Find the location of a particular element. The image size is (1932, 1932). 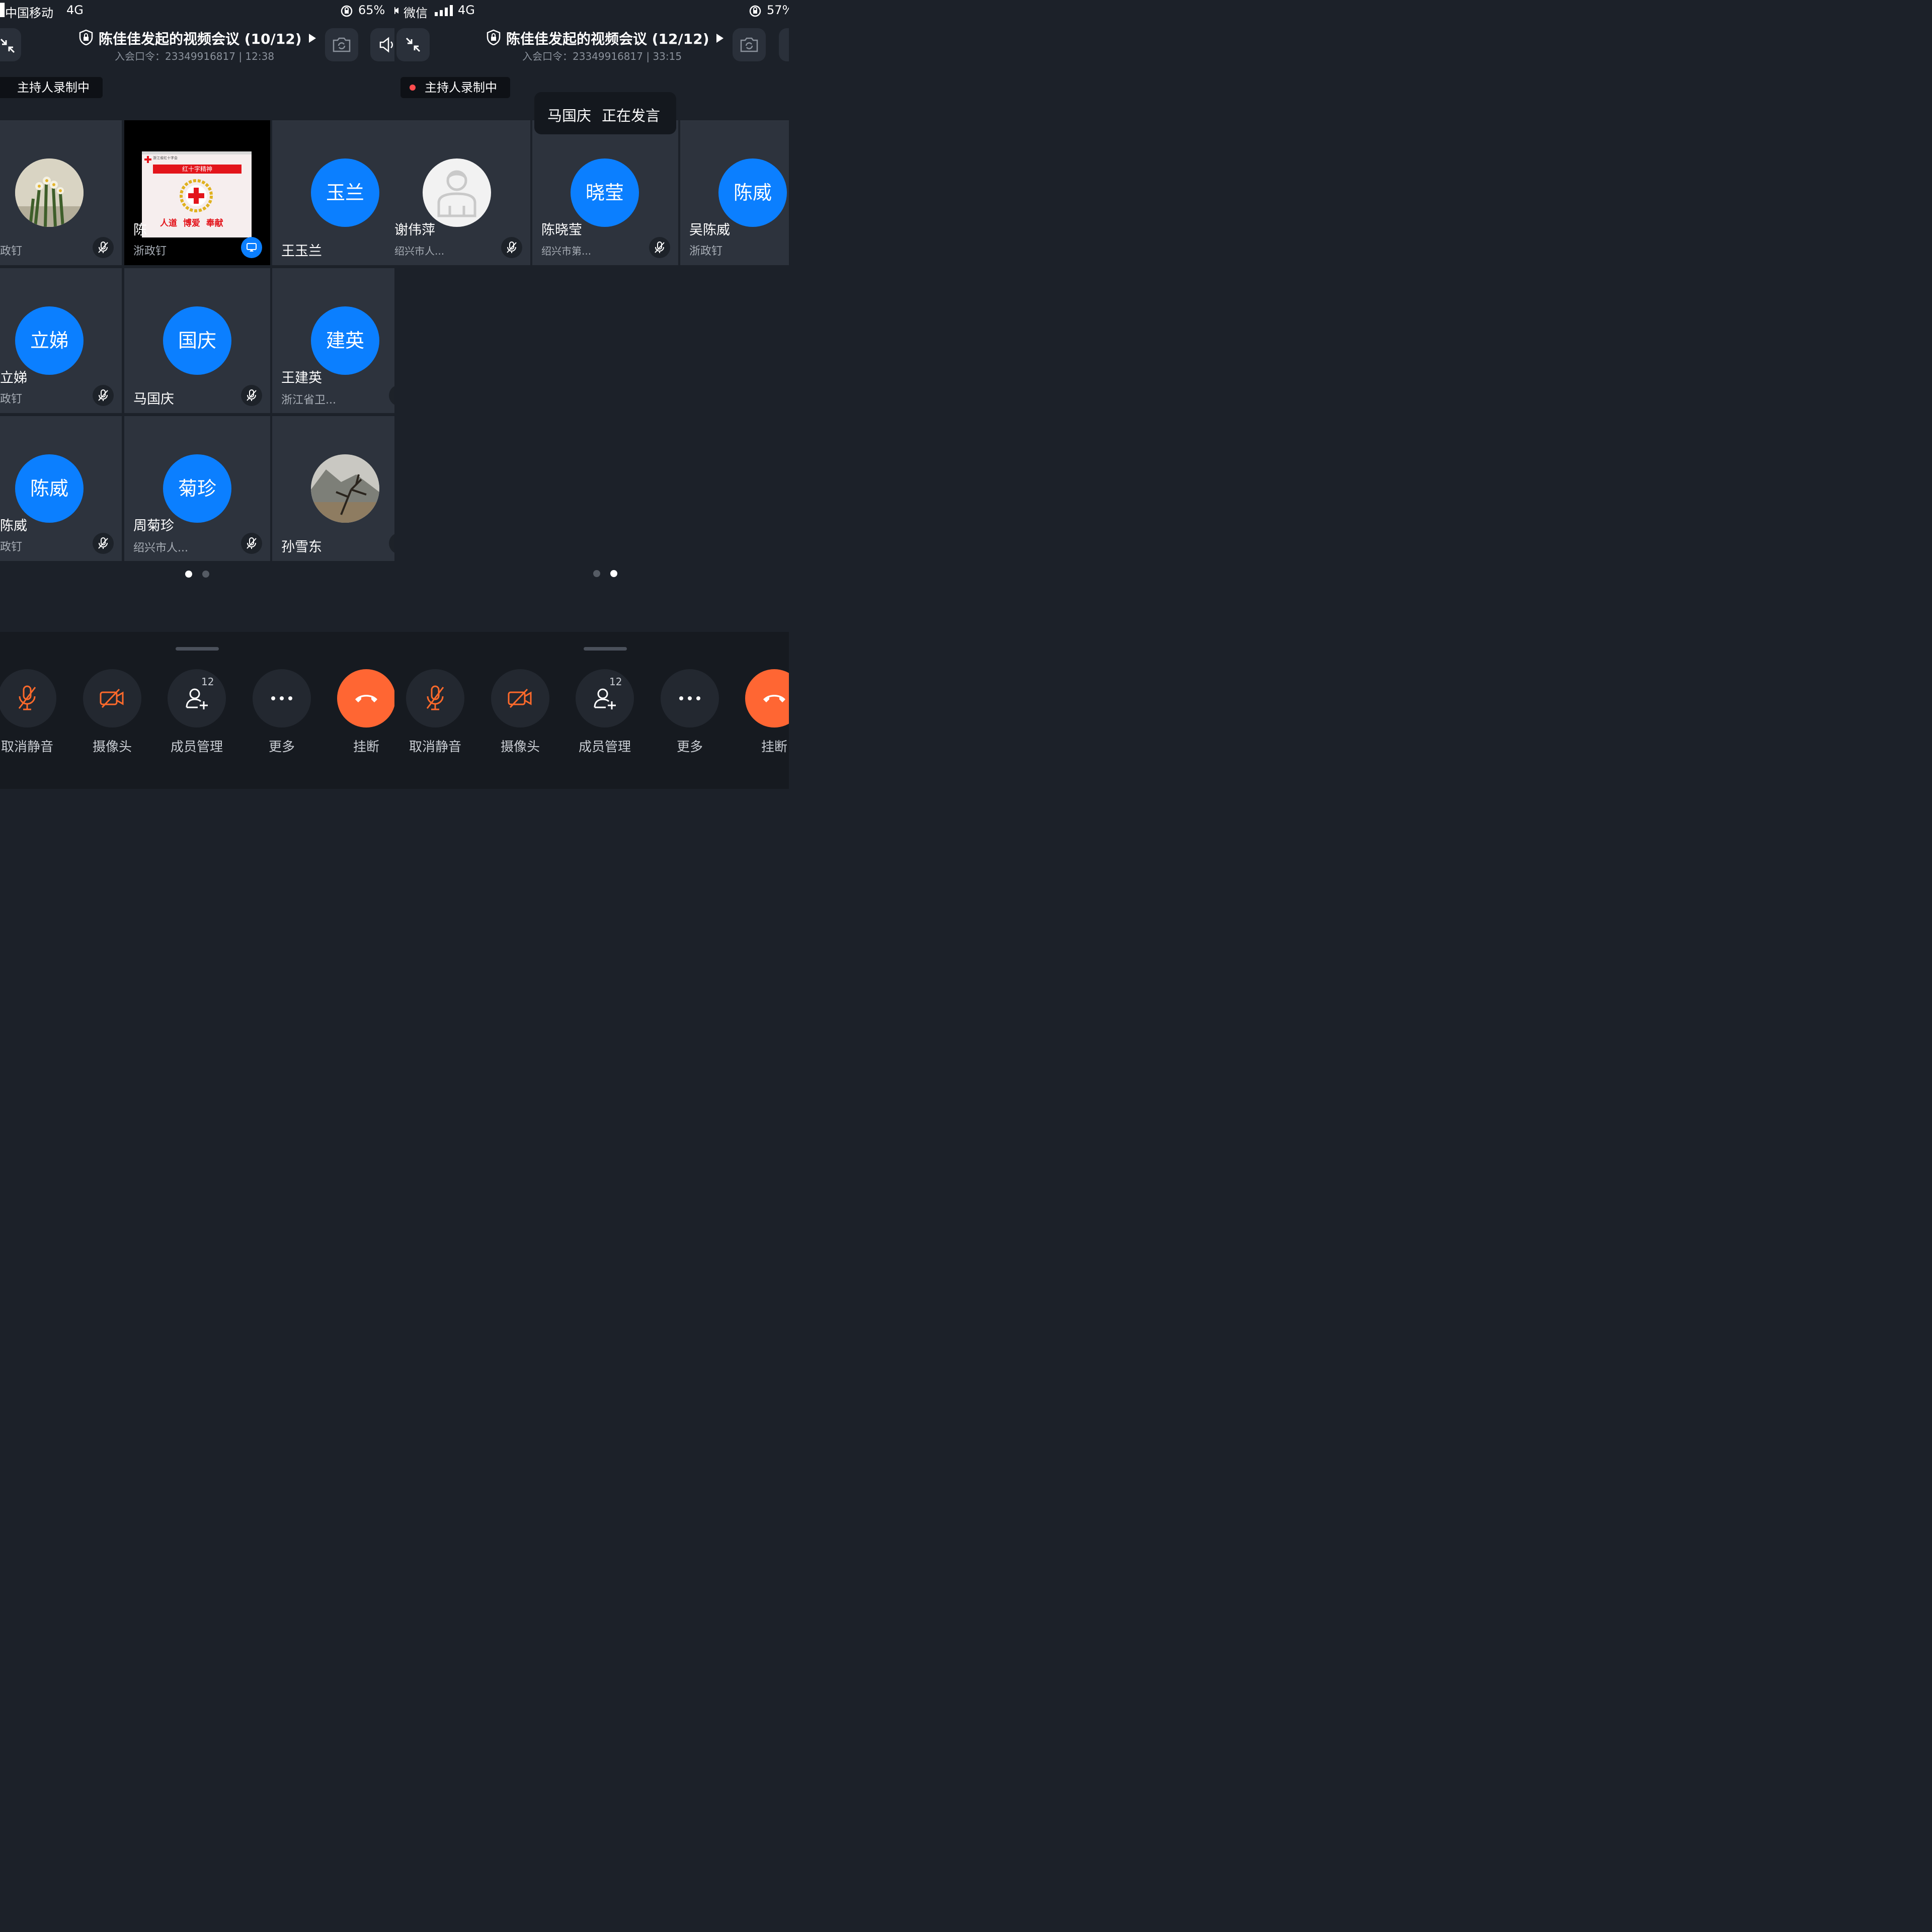

add-member-icon is located at coordinates (605, 698).